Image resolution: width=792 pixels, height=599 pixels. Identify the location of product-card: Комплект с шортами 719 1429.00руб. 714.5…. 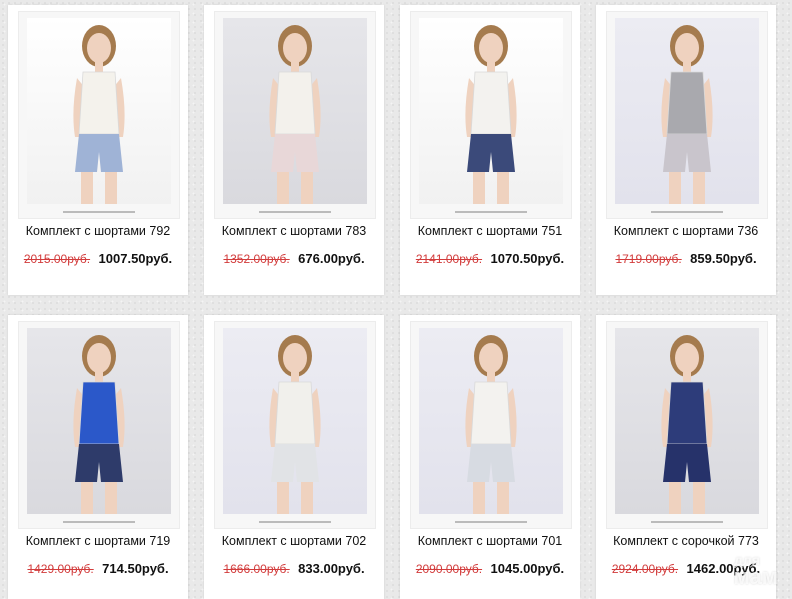
(98, 457).